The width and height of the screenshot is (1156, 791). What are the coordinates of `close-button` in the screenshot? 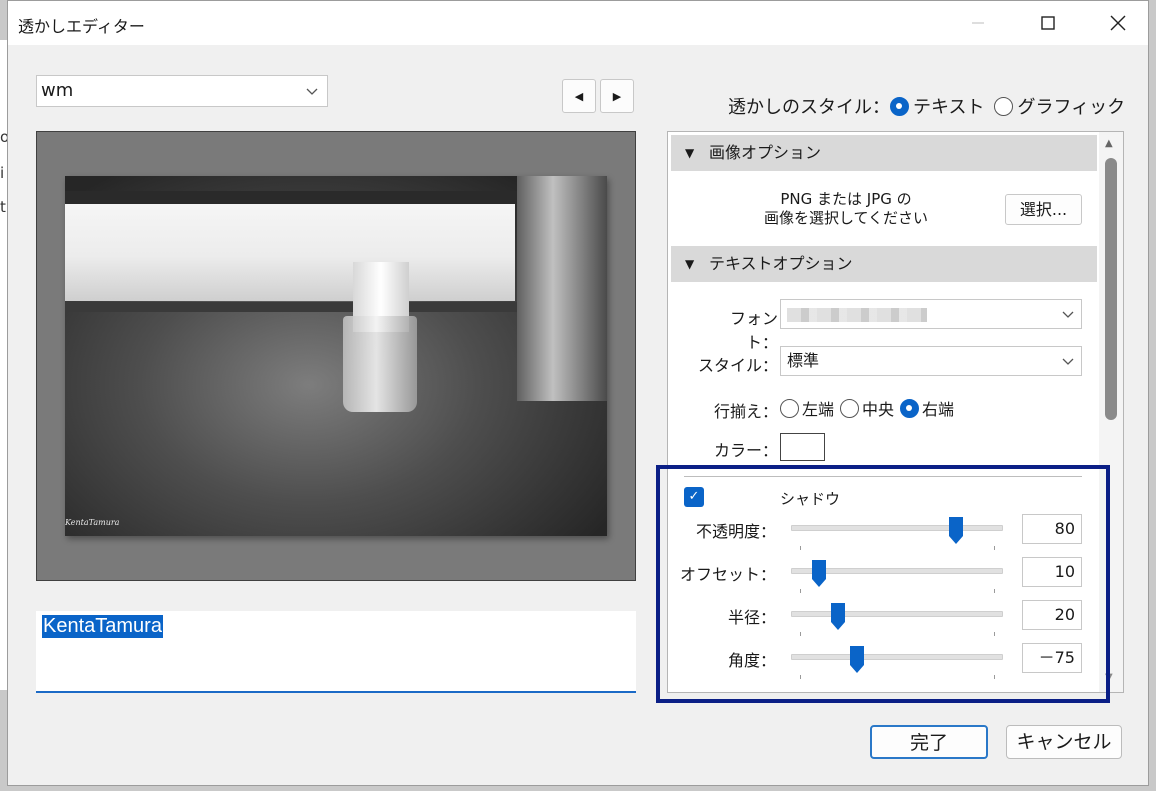 It's located at (1118, 23).